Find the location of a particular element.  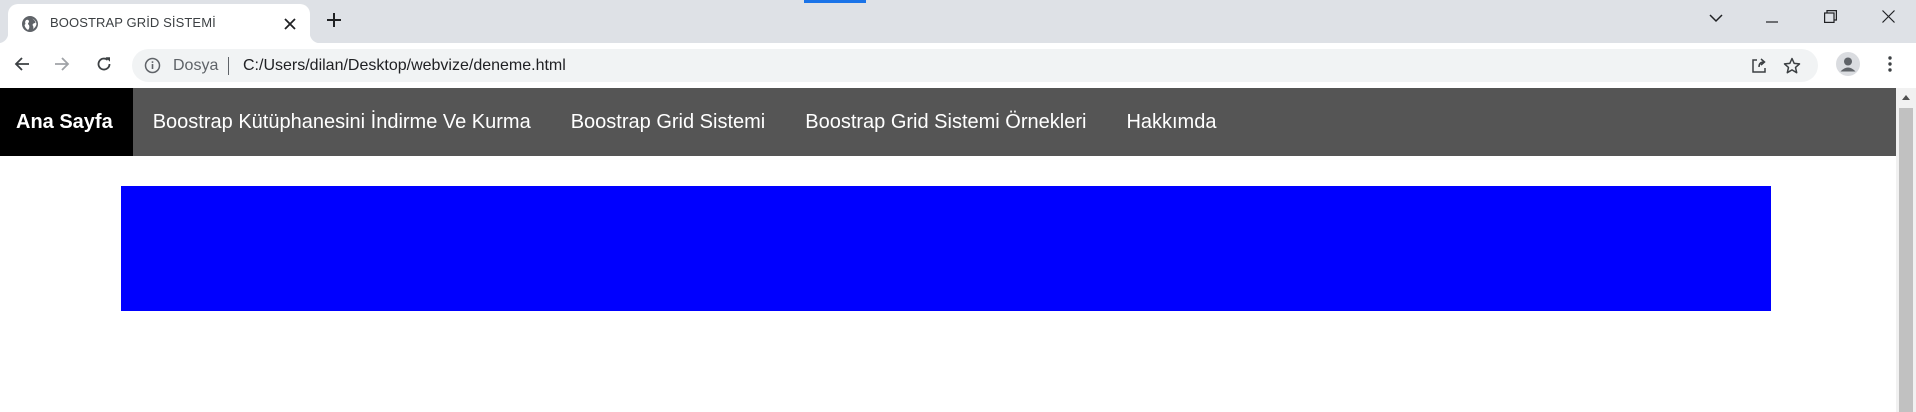

forward-button is located at coordinates (62, 66).